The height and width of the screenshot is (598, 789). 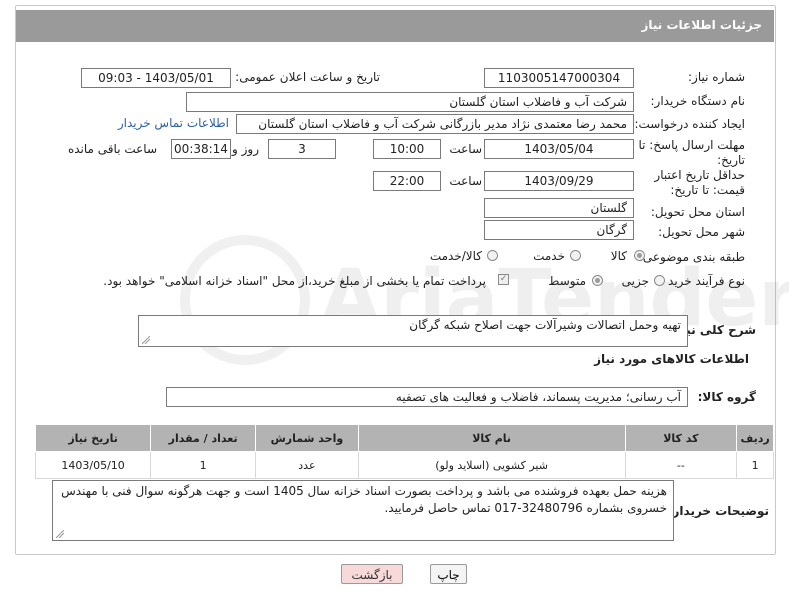 I want to click on category-radio-both, so click(x=492, y=255).